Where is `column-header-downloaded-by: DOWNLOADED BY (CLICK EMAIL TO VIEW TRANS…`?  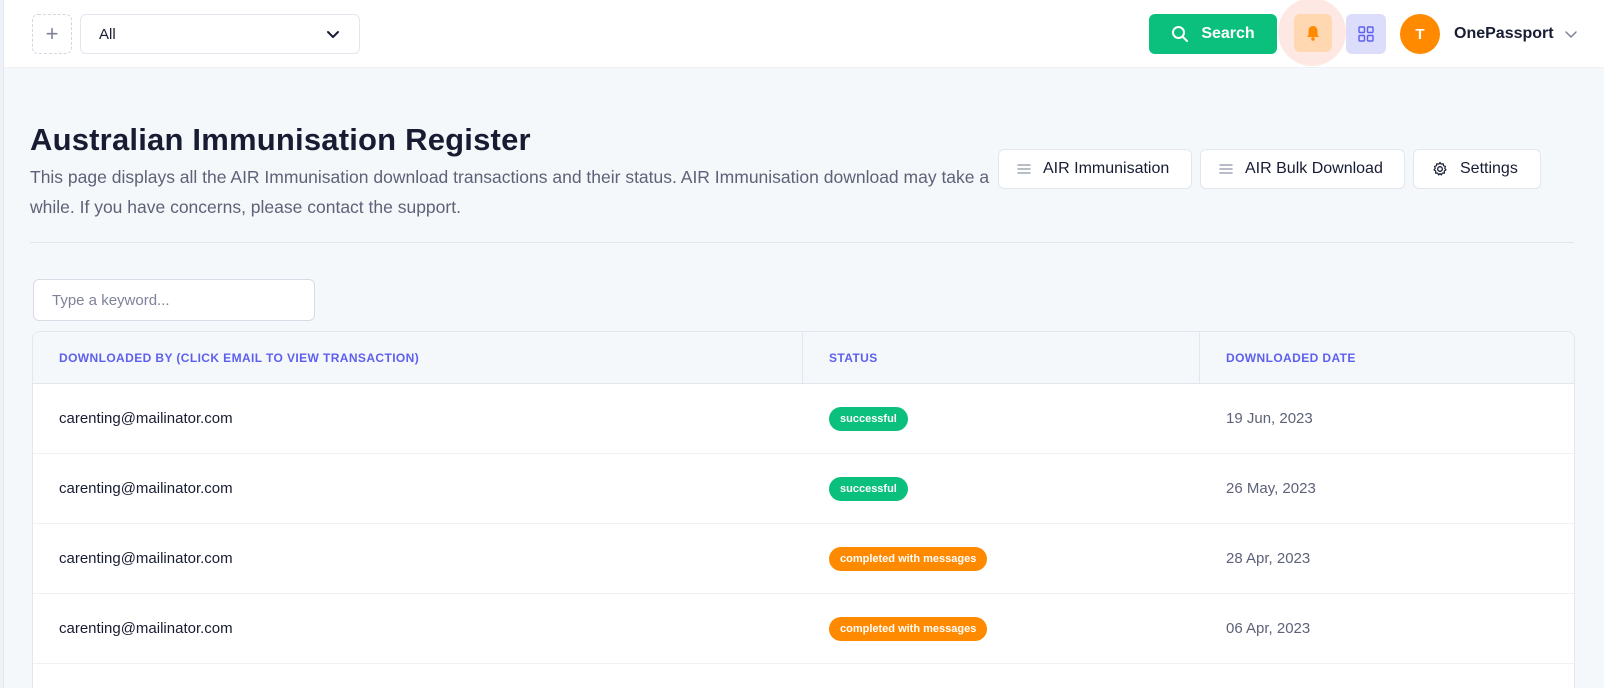
column-header-downloaded-by: DOWNLOADED BY (CLICK EMAIL TO VIEW TRANS… is located at coordinates (418, 357).